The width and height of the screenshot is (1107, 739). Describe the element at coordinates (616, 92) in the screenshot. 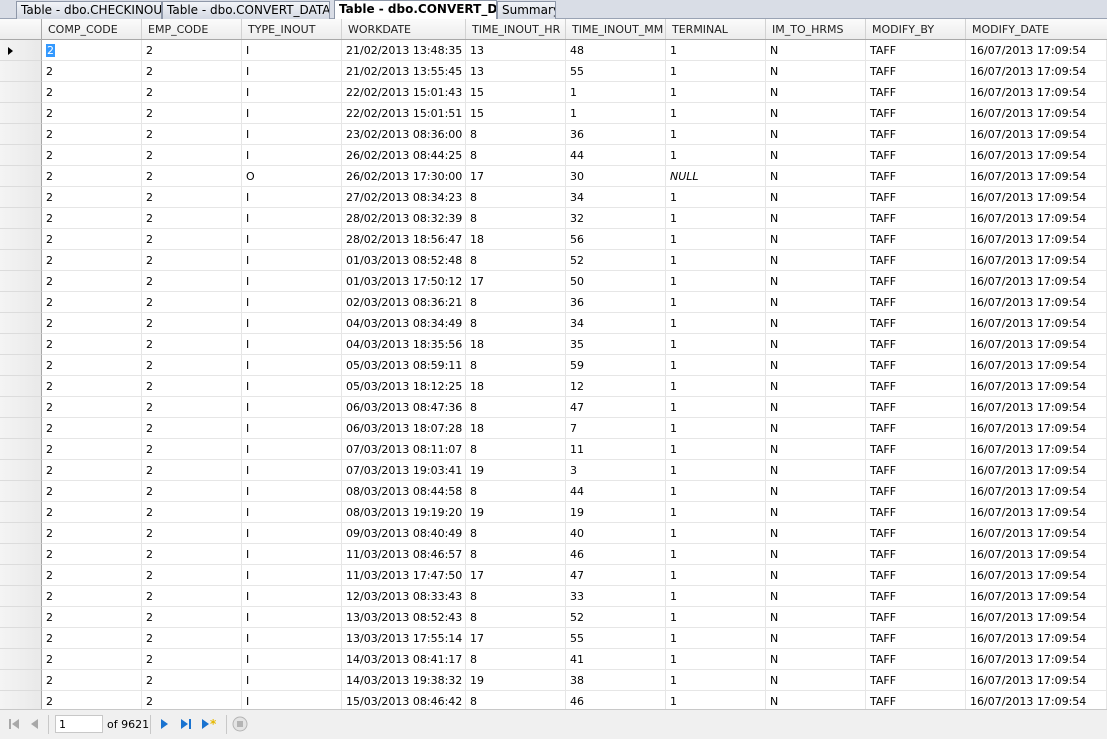

I see `cell-time-inout-mm: 1` at that location.